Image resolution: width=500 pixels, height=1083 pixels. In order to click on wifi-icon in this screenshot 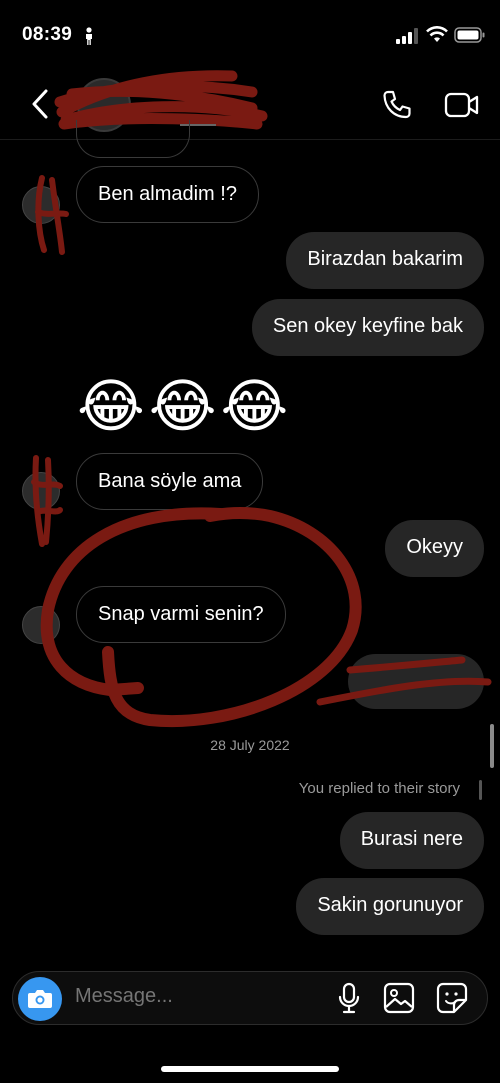, I will do `click(437, 34)`.